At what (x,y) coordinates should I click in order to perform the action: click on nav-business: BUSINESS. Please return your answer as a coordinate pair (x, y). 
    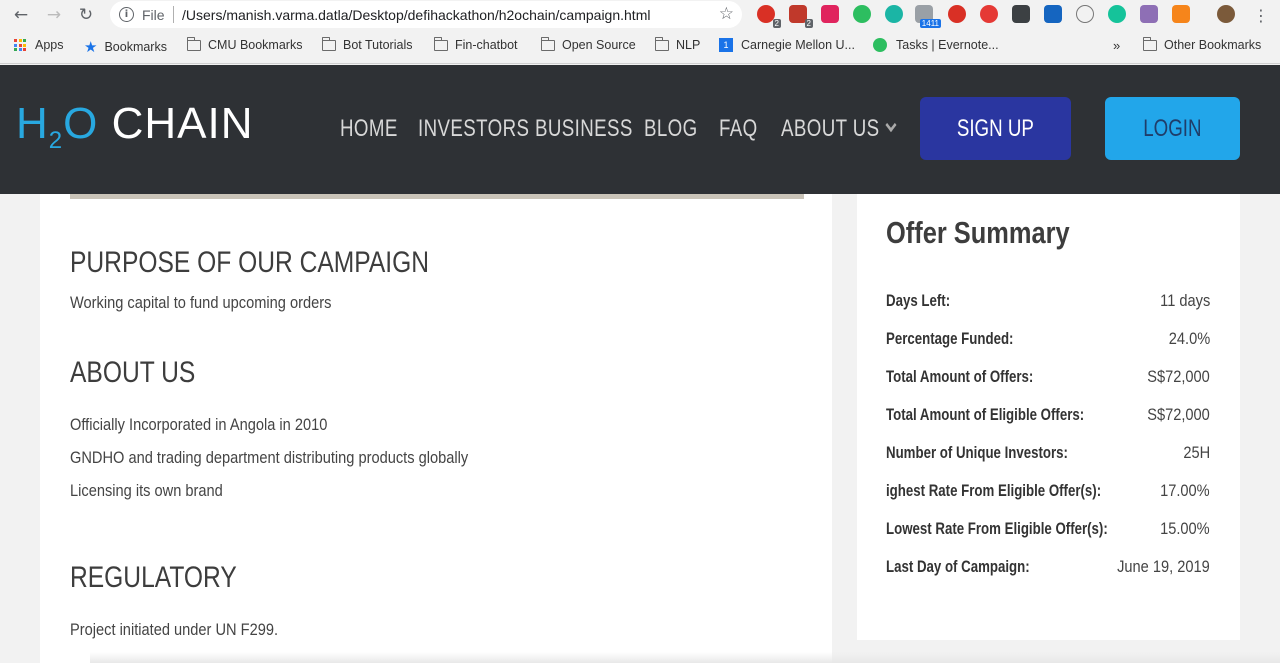
    Looking at the image, I should click on (584, 129).